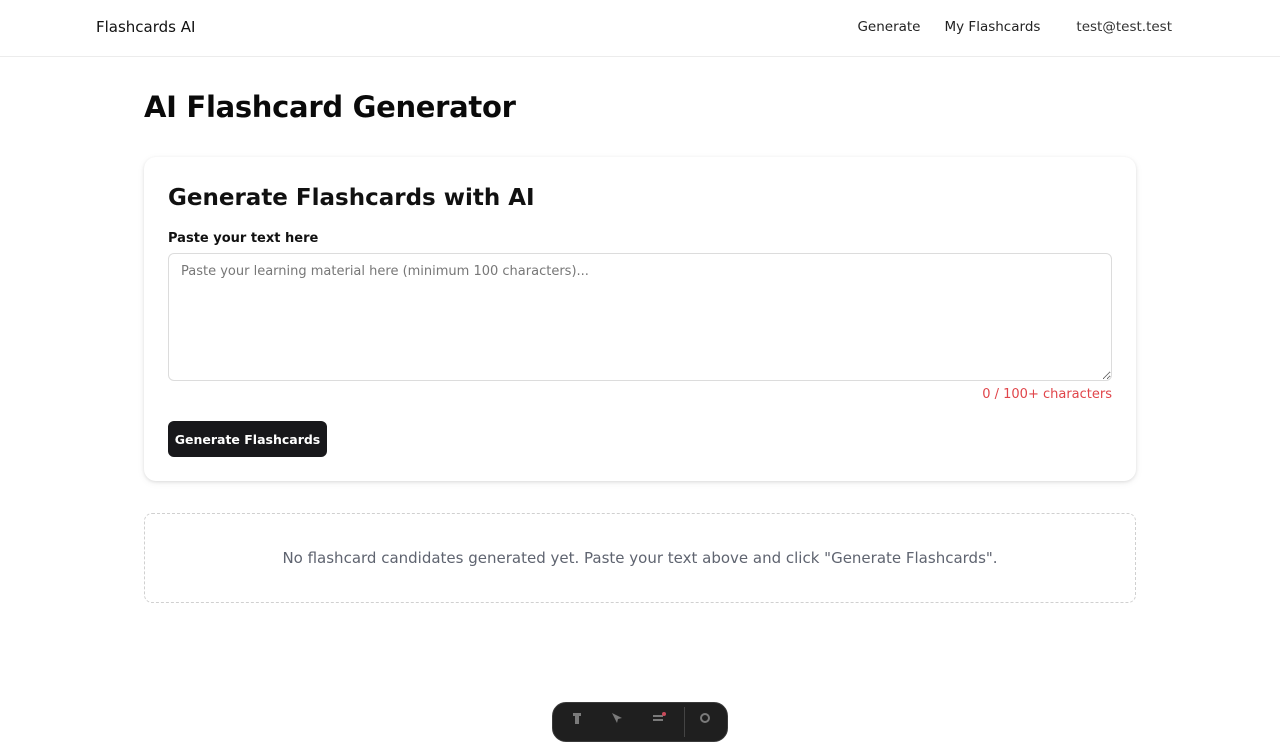 The image size is (1280, 742). I want to click on source-text-label: Paste your text here, so click(243, 238).